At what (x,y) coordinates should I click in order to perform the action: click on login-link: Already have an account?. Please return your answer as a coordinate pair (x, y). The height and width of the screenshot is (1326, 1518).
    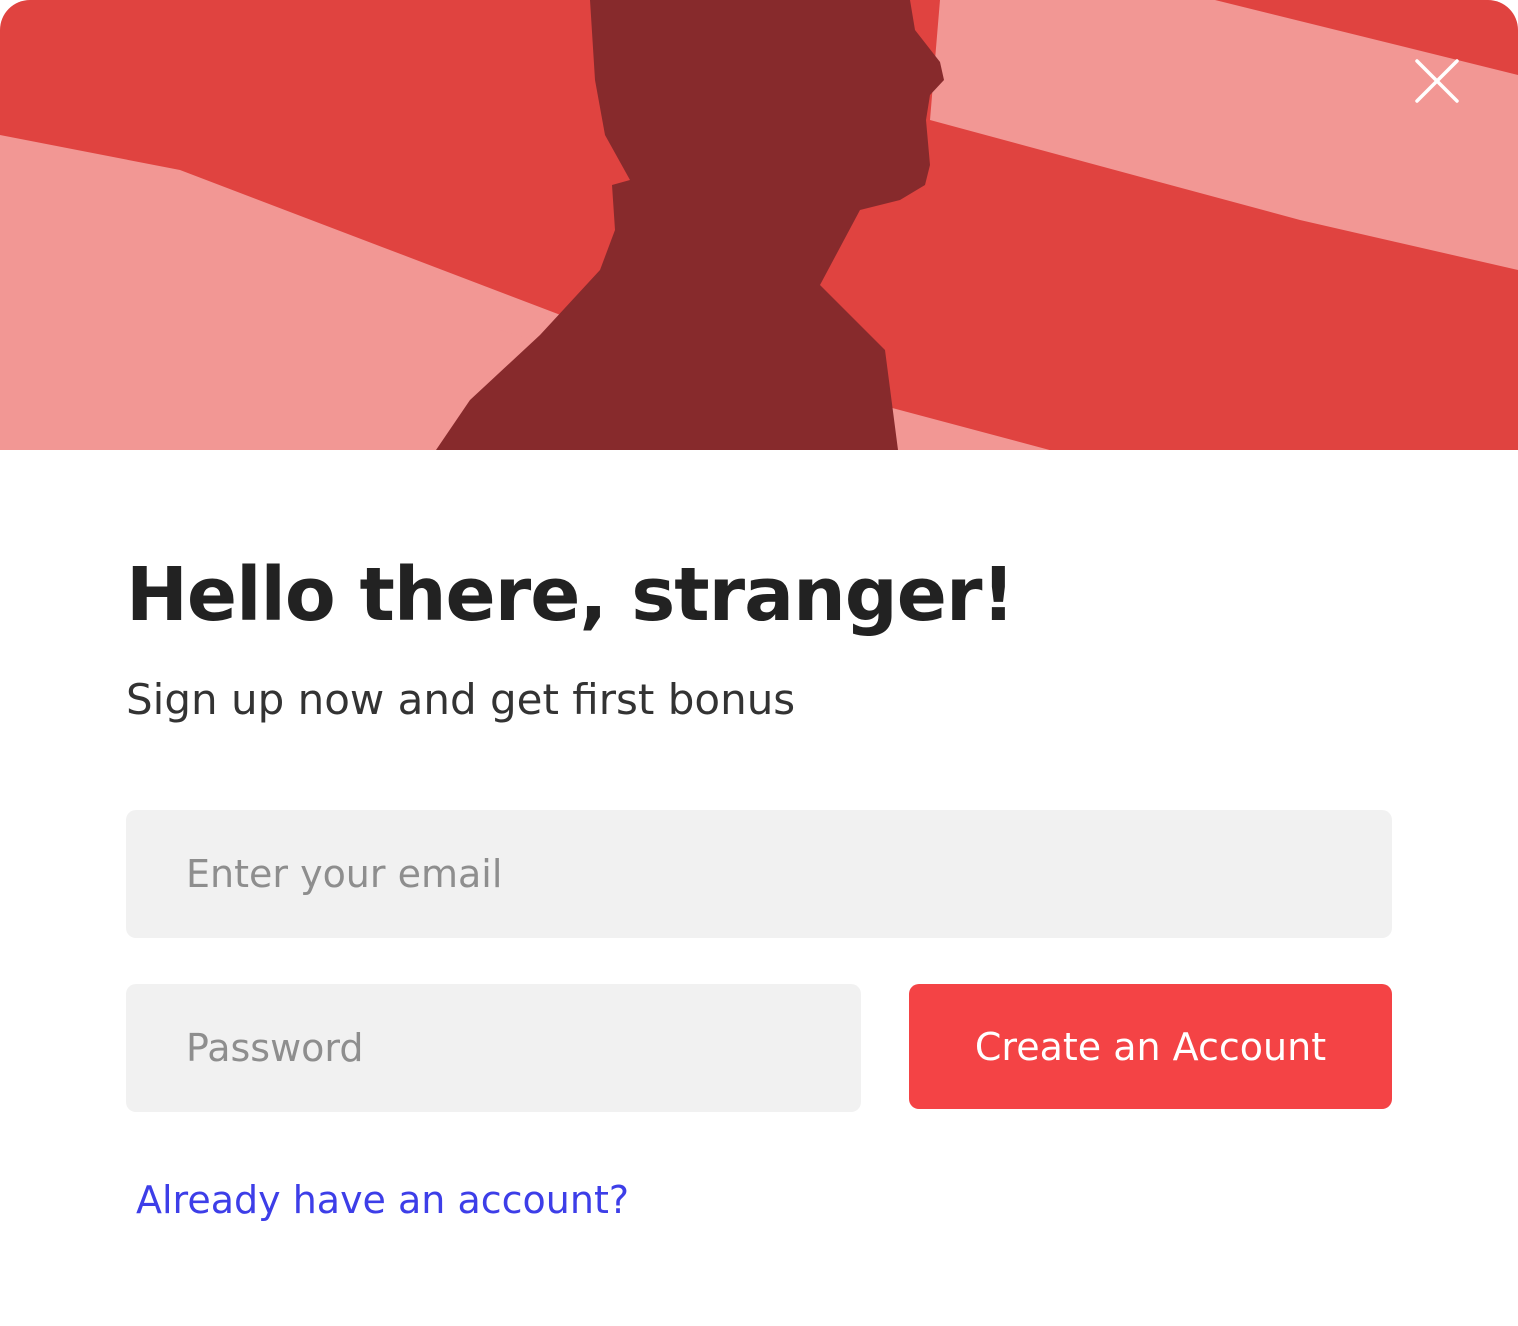
    Looking at the image, I should click on (382, 1200).